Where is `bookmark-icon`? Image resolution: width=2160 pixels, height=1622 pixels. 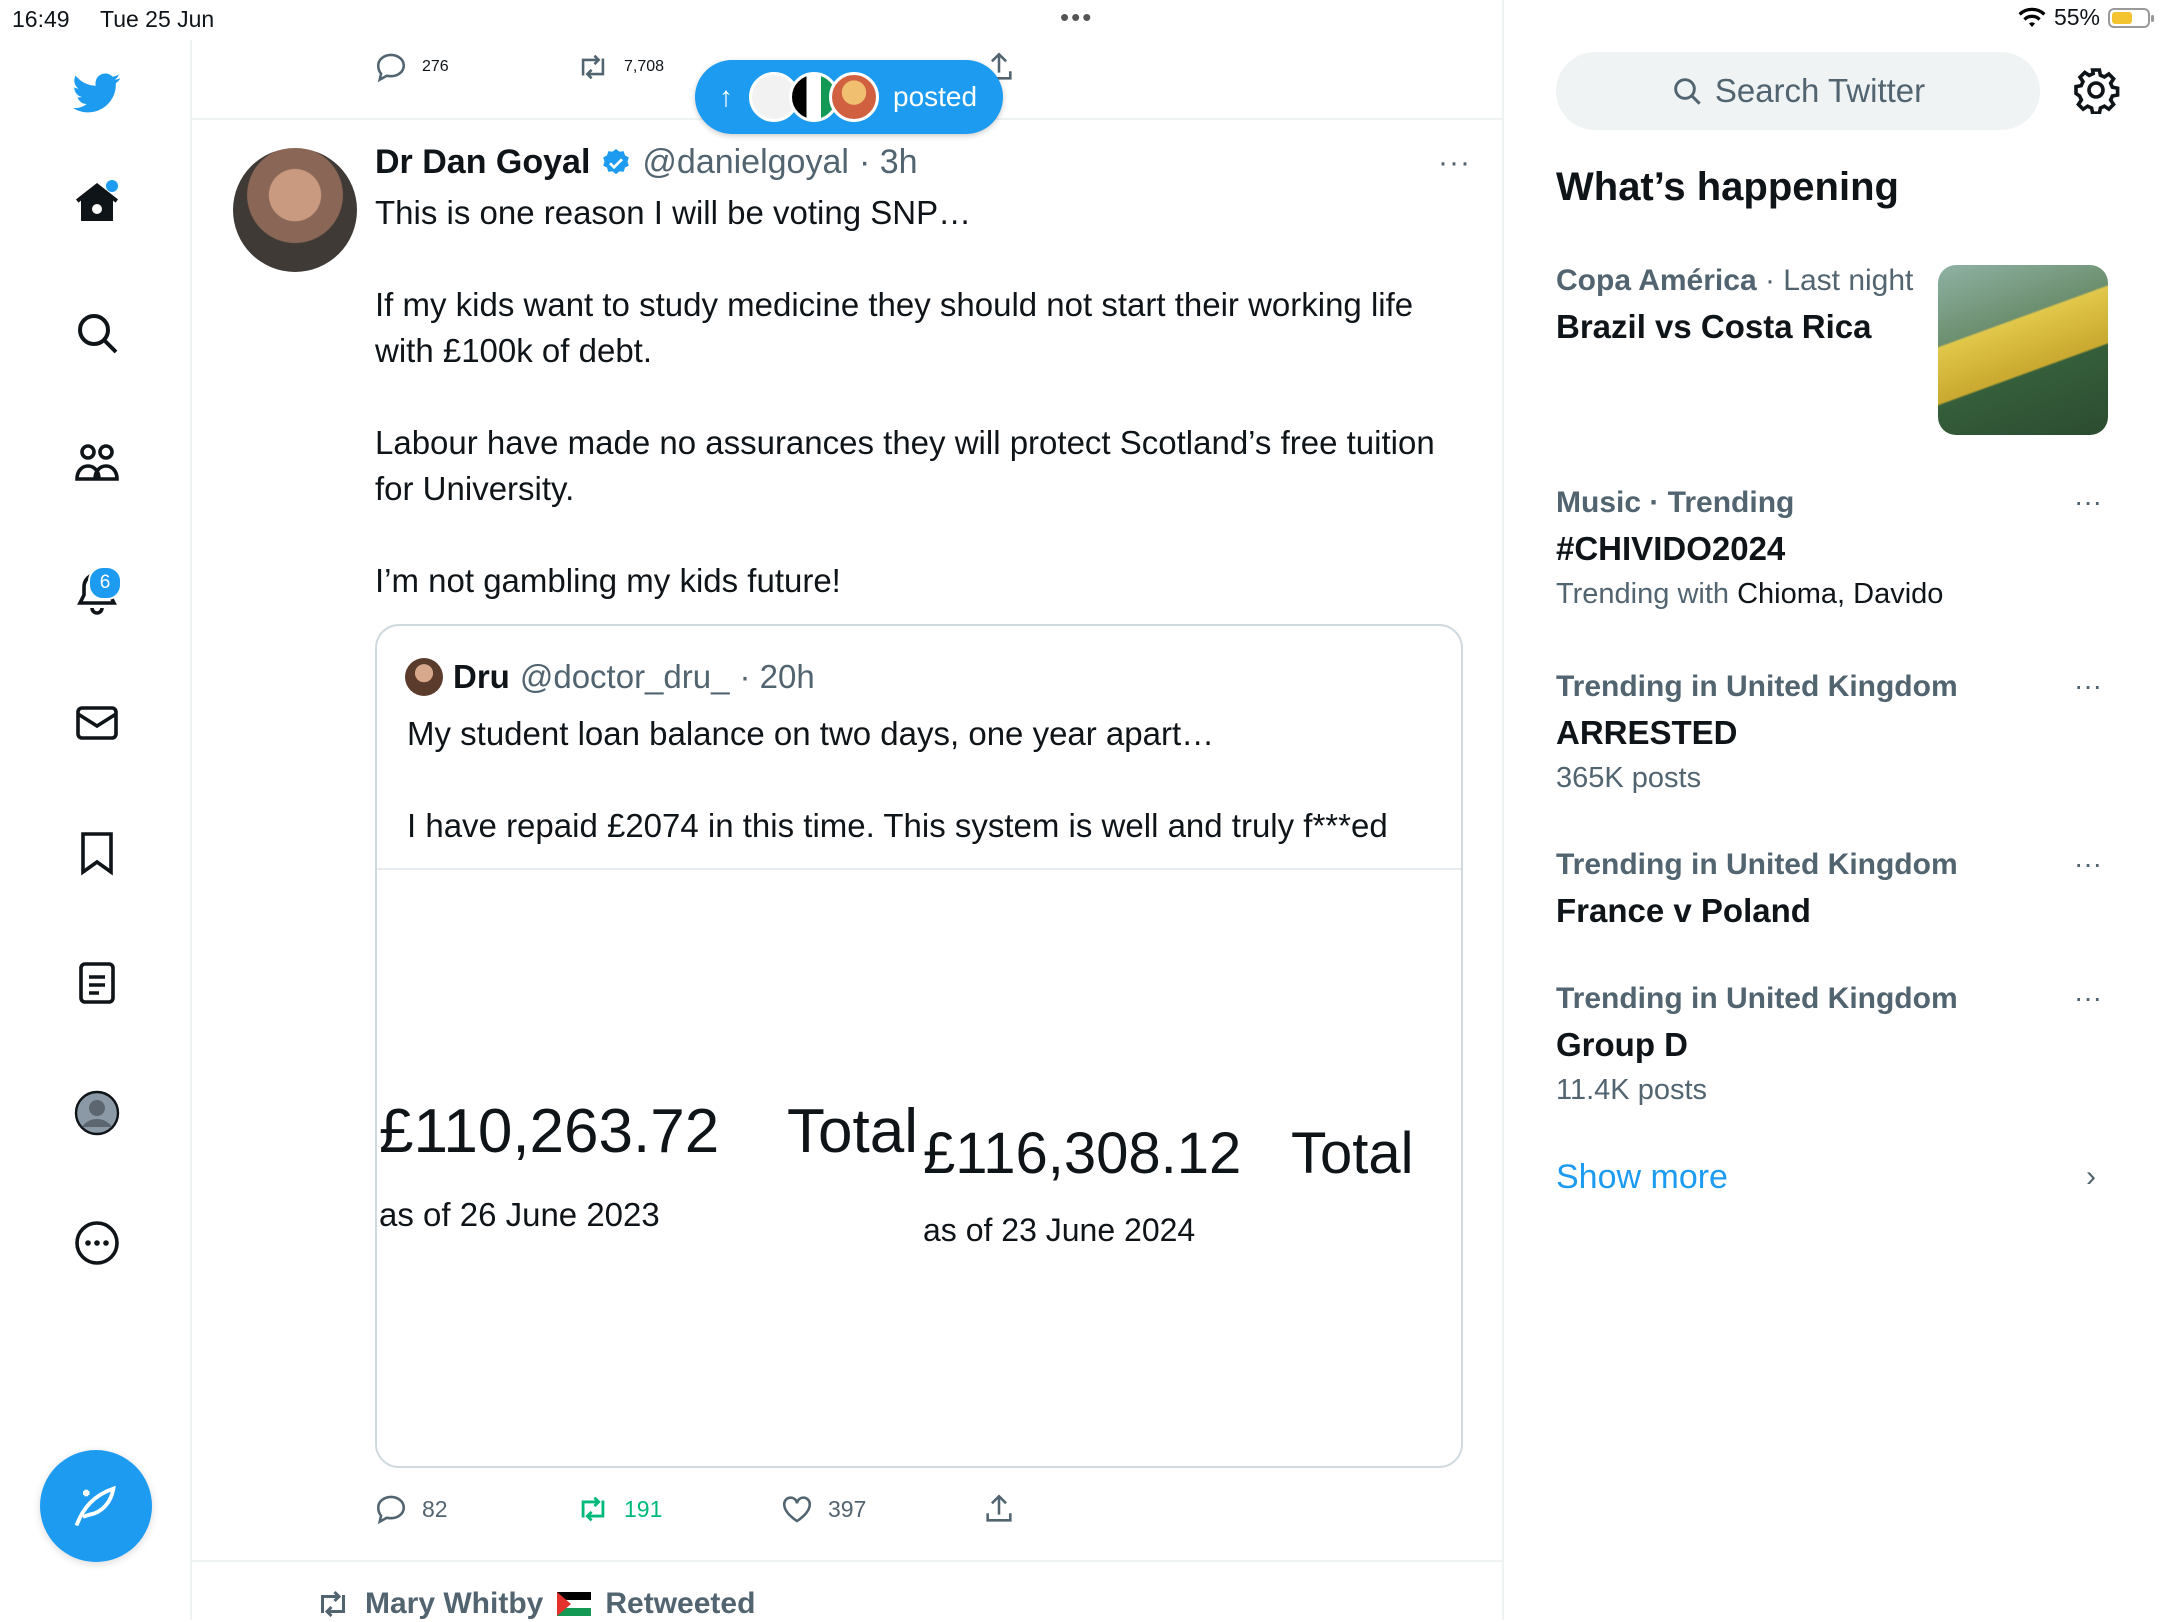
bookmark-icon is located at coordinates (97, 854).